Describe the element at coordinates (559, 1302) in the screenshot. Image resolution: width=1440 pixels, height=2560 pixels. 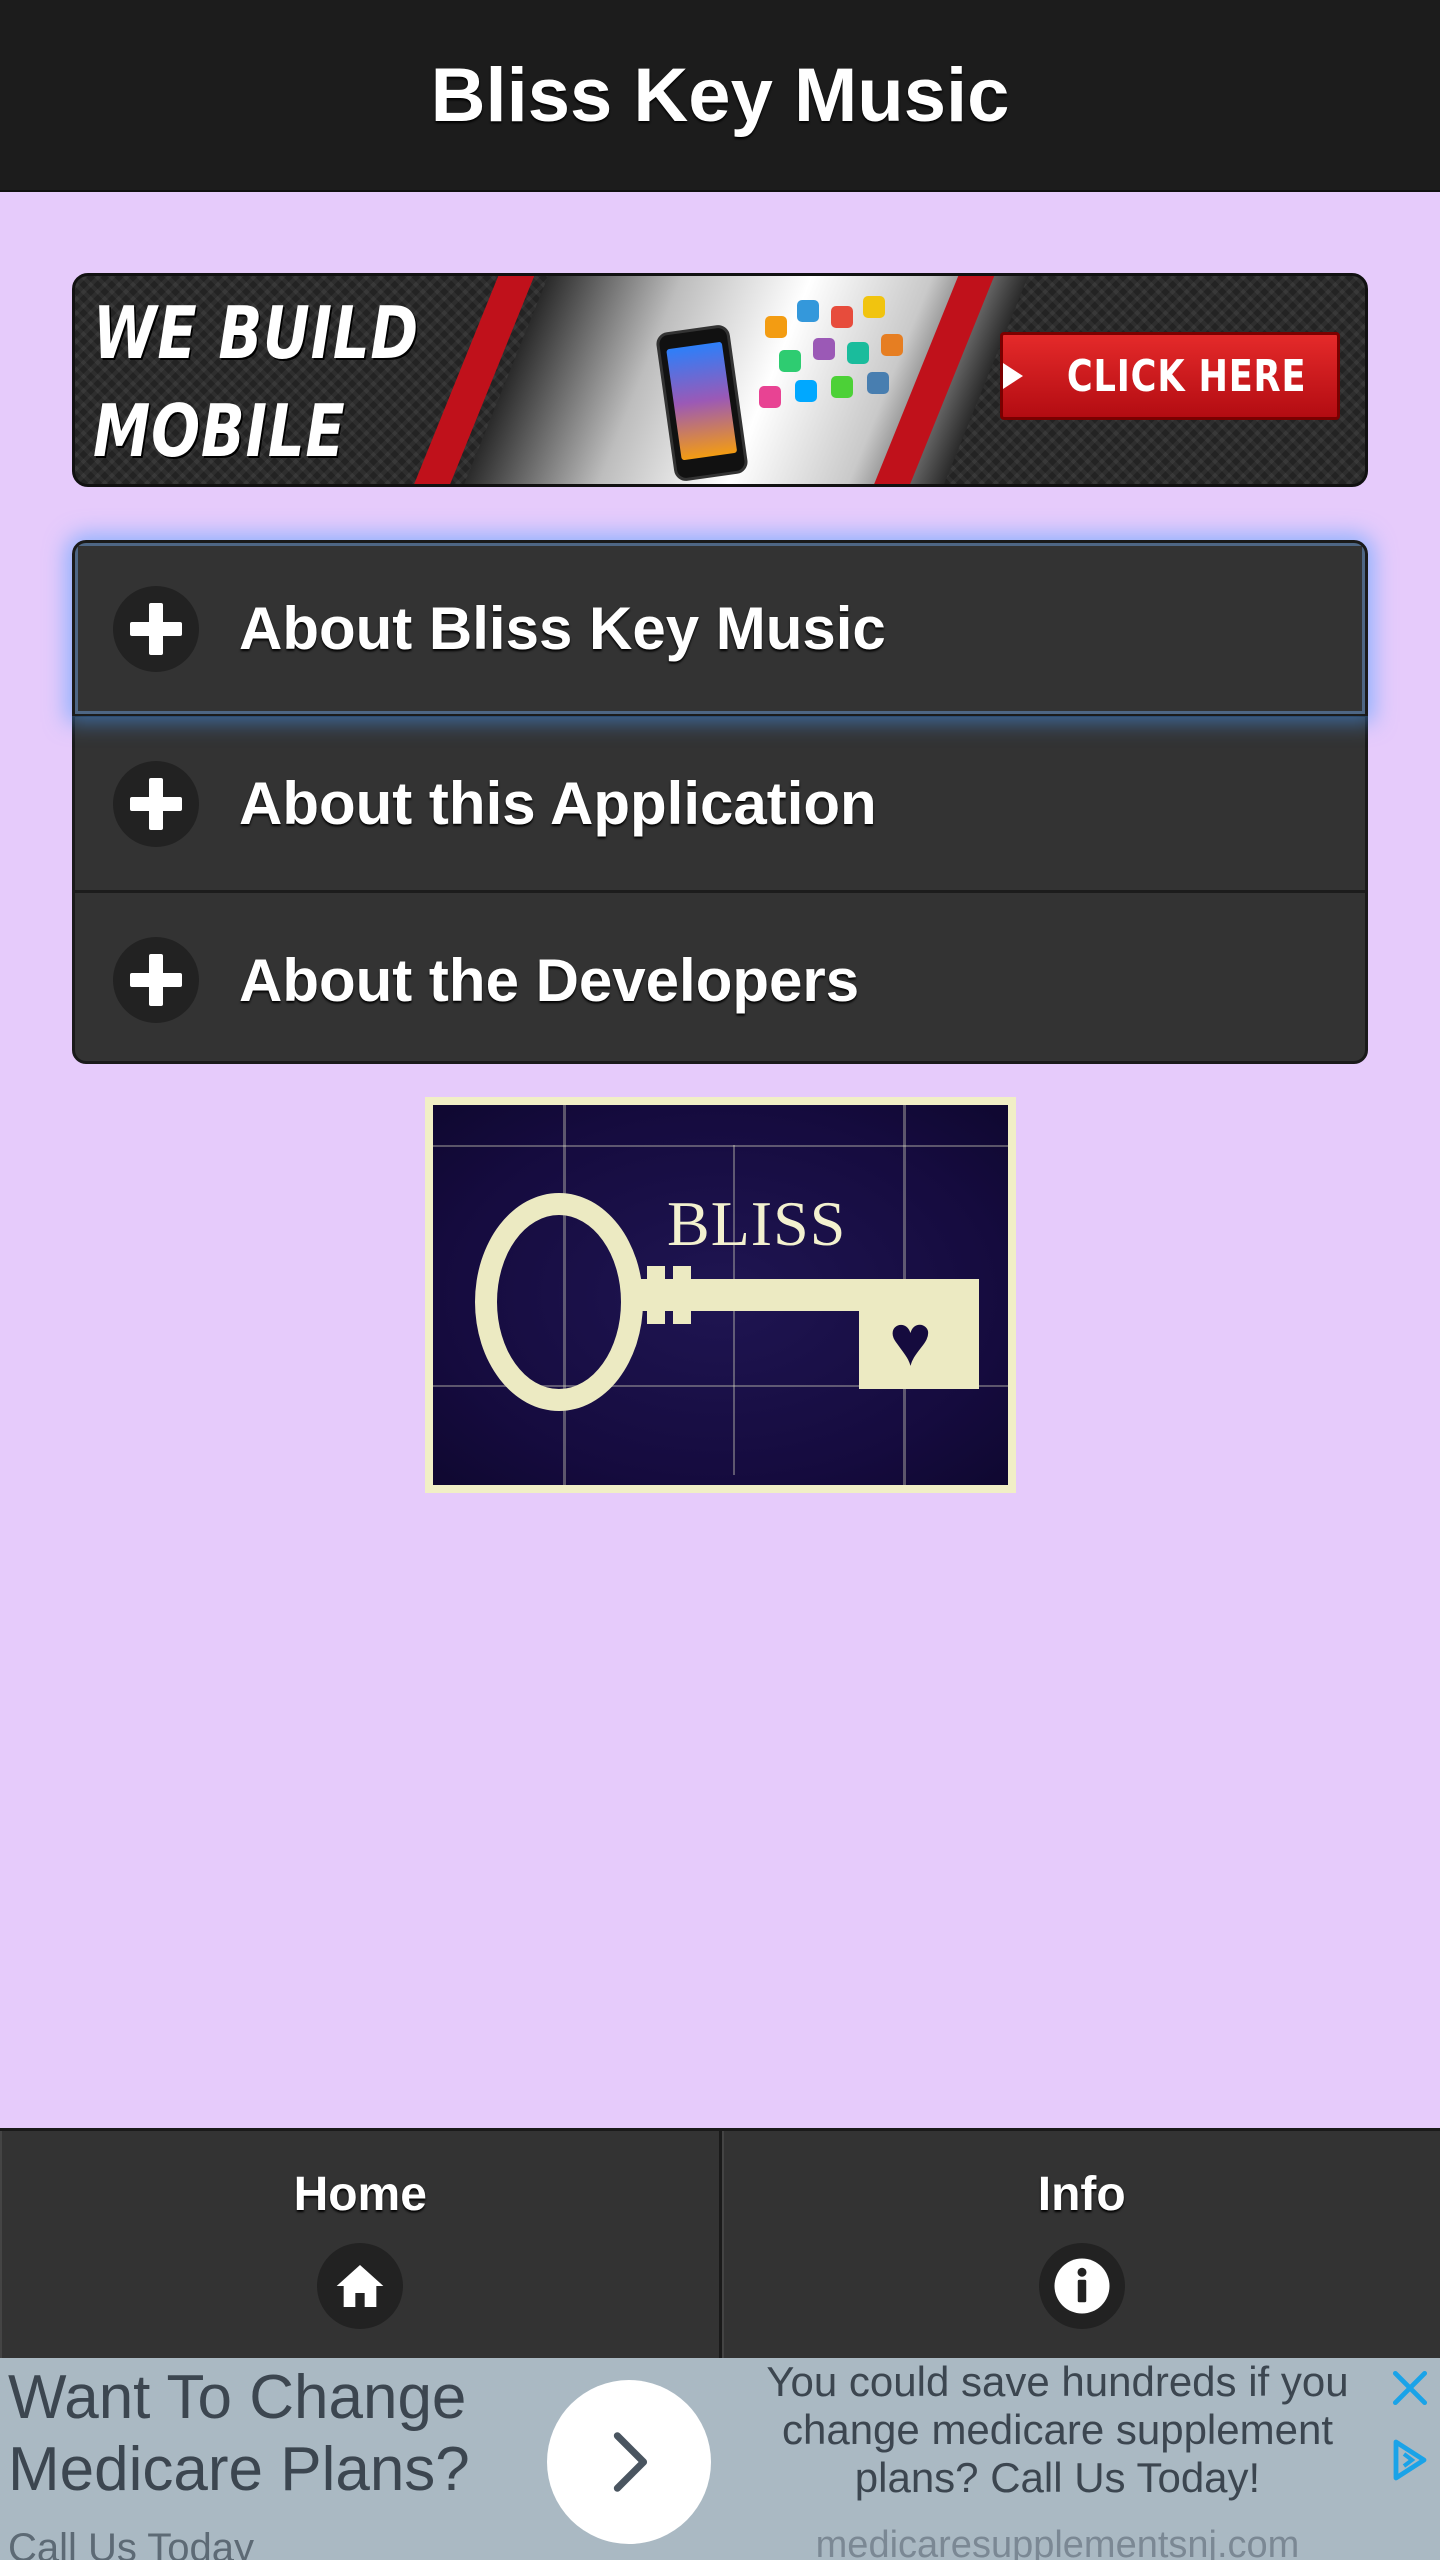
I see `key-bow` at that location.